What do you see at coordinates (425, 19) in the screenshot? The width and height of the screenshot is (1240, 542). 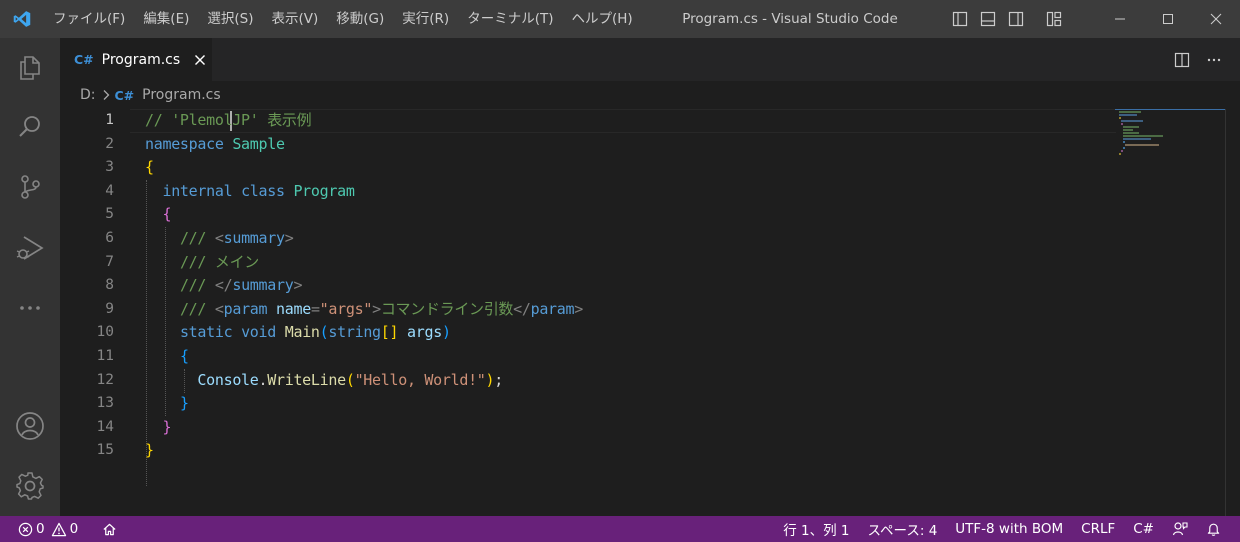 I see `menu-run: 実行(R)` at bounding box center [425, 19].